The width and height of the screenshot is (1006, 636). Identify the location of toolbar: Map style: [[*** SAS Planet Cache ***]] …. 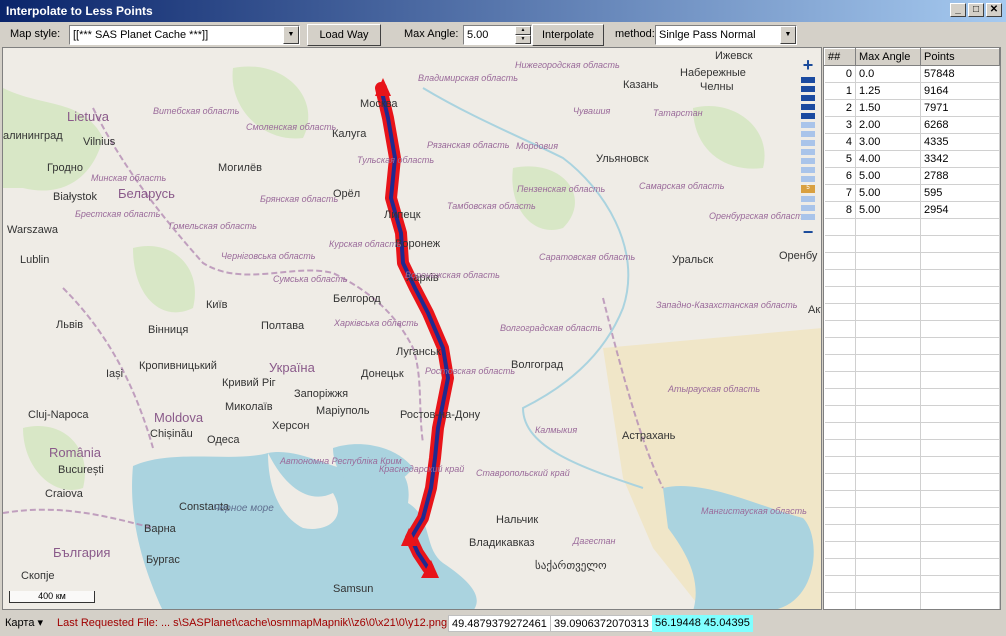
(503, 34).